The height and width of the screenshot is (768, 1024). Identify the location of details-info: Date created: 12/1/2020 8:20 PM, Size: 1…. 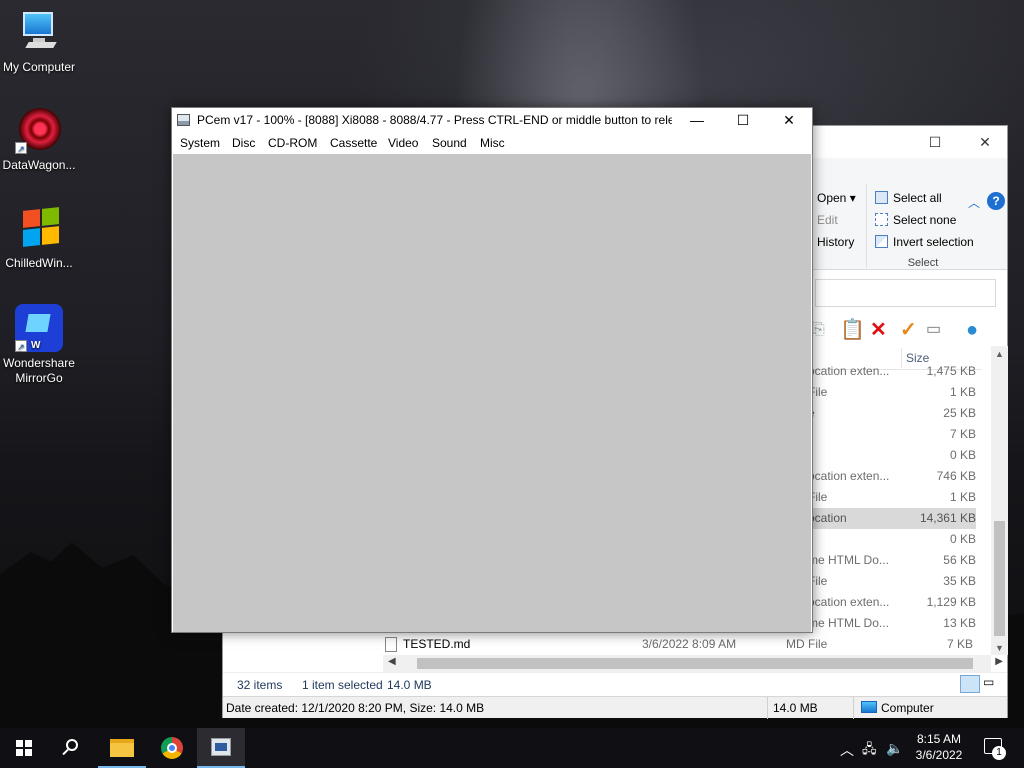
(355, 708).